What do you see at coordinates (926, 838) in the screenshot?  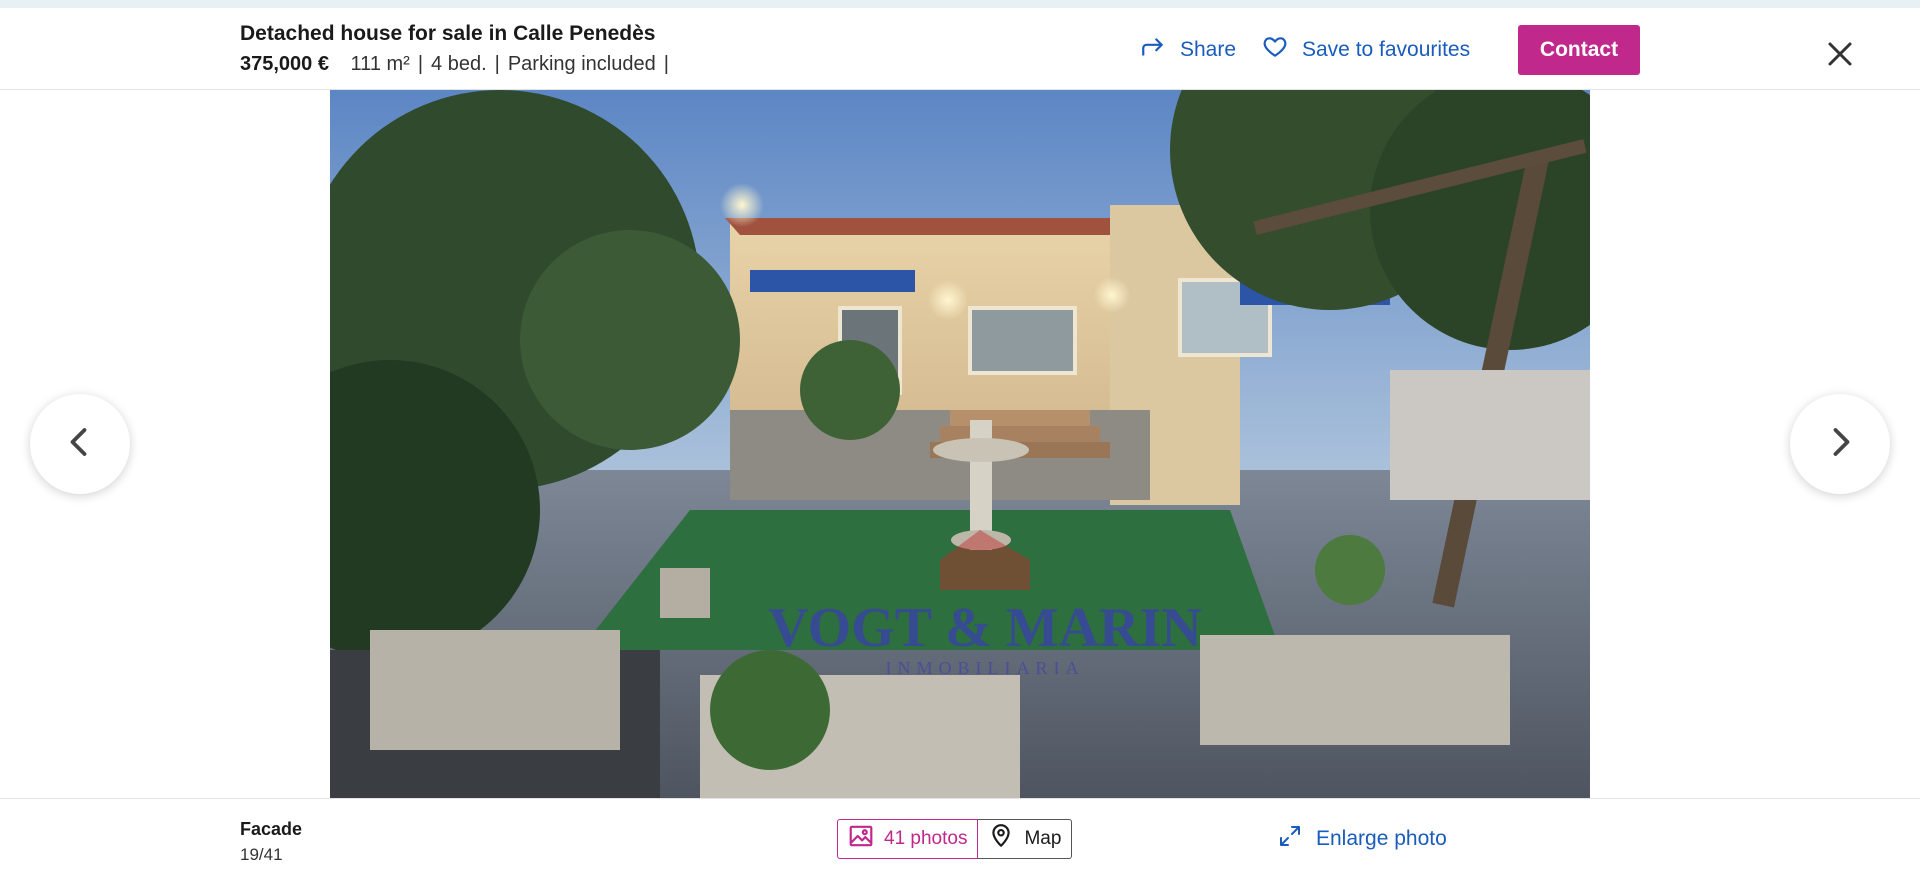 I see `tab-photos-label: 41 photos` at bounding box center [926, 838].